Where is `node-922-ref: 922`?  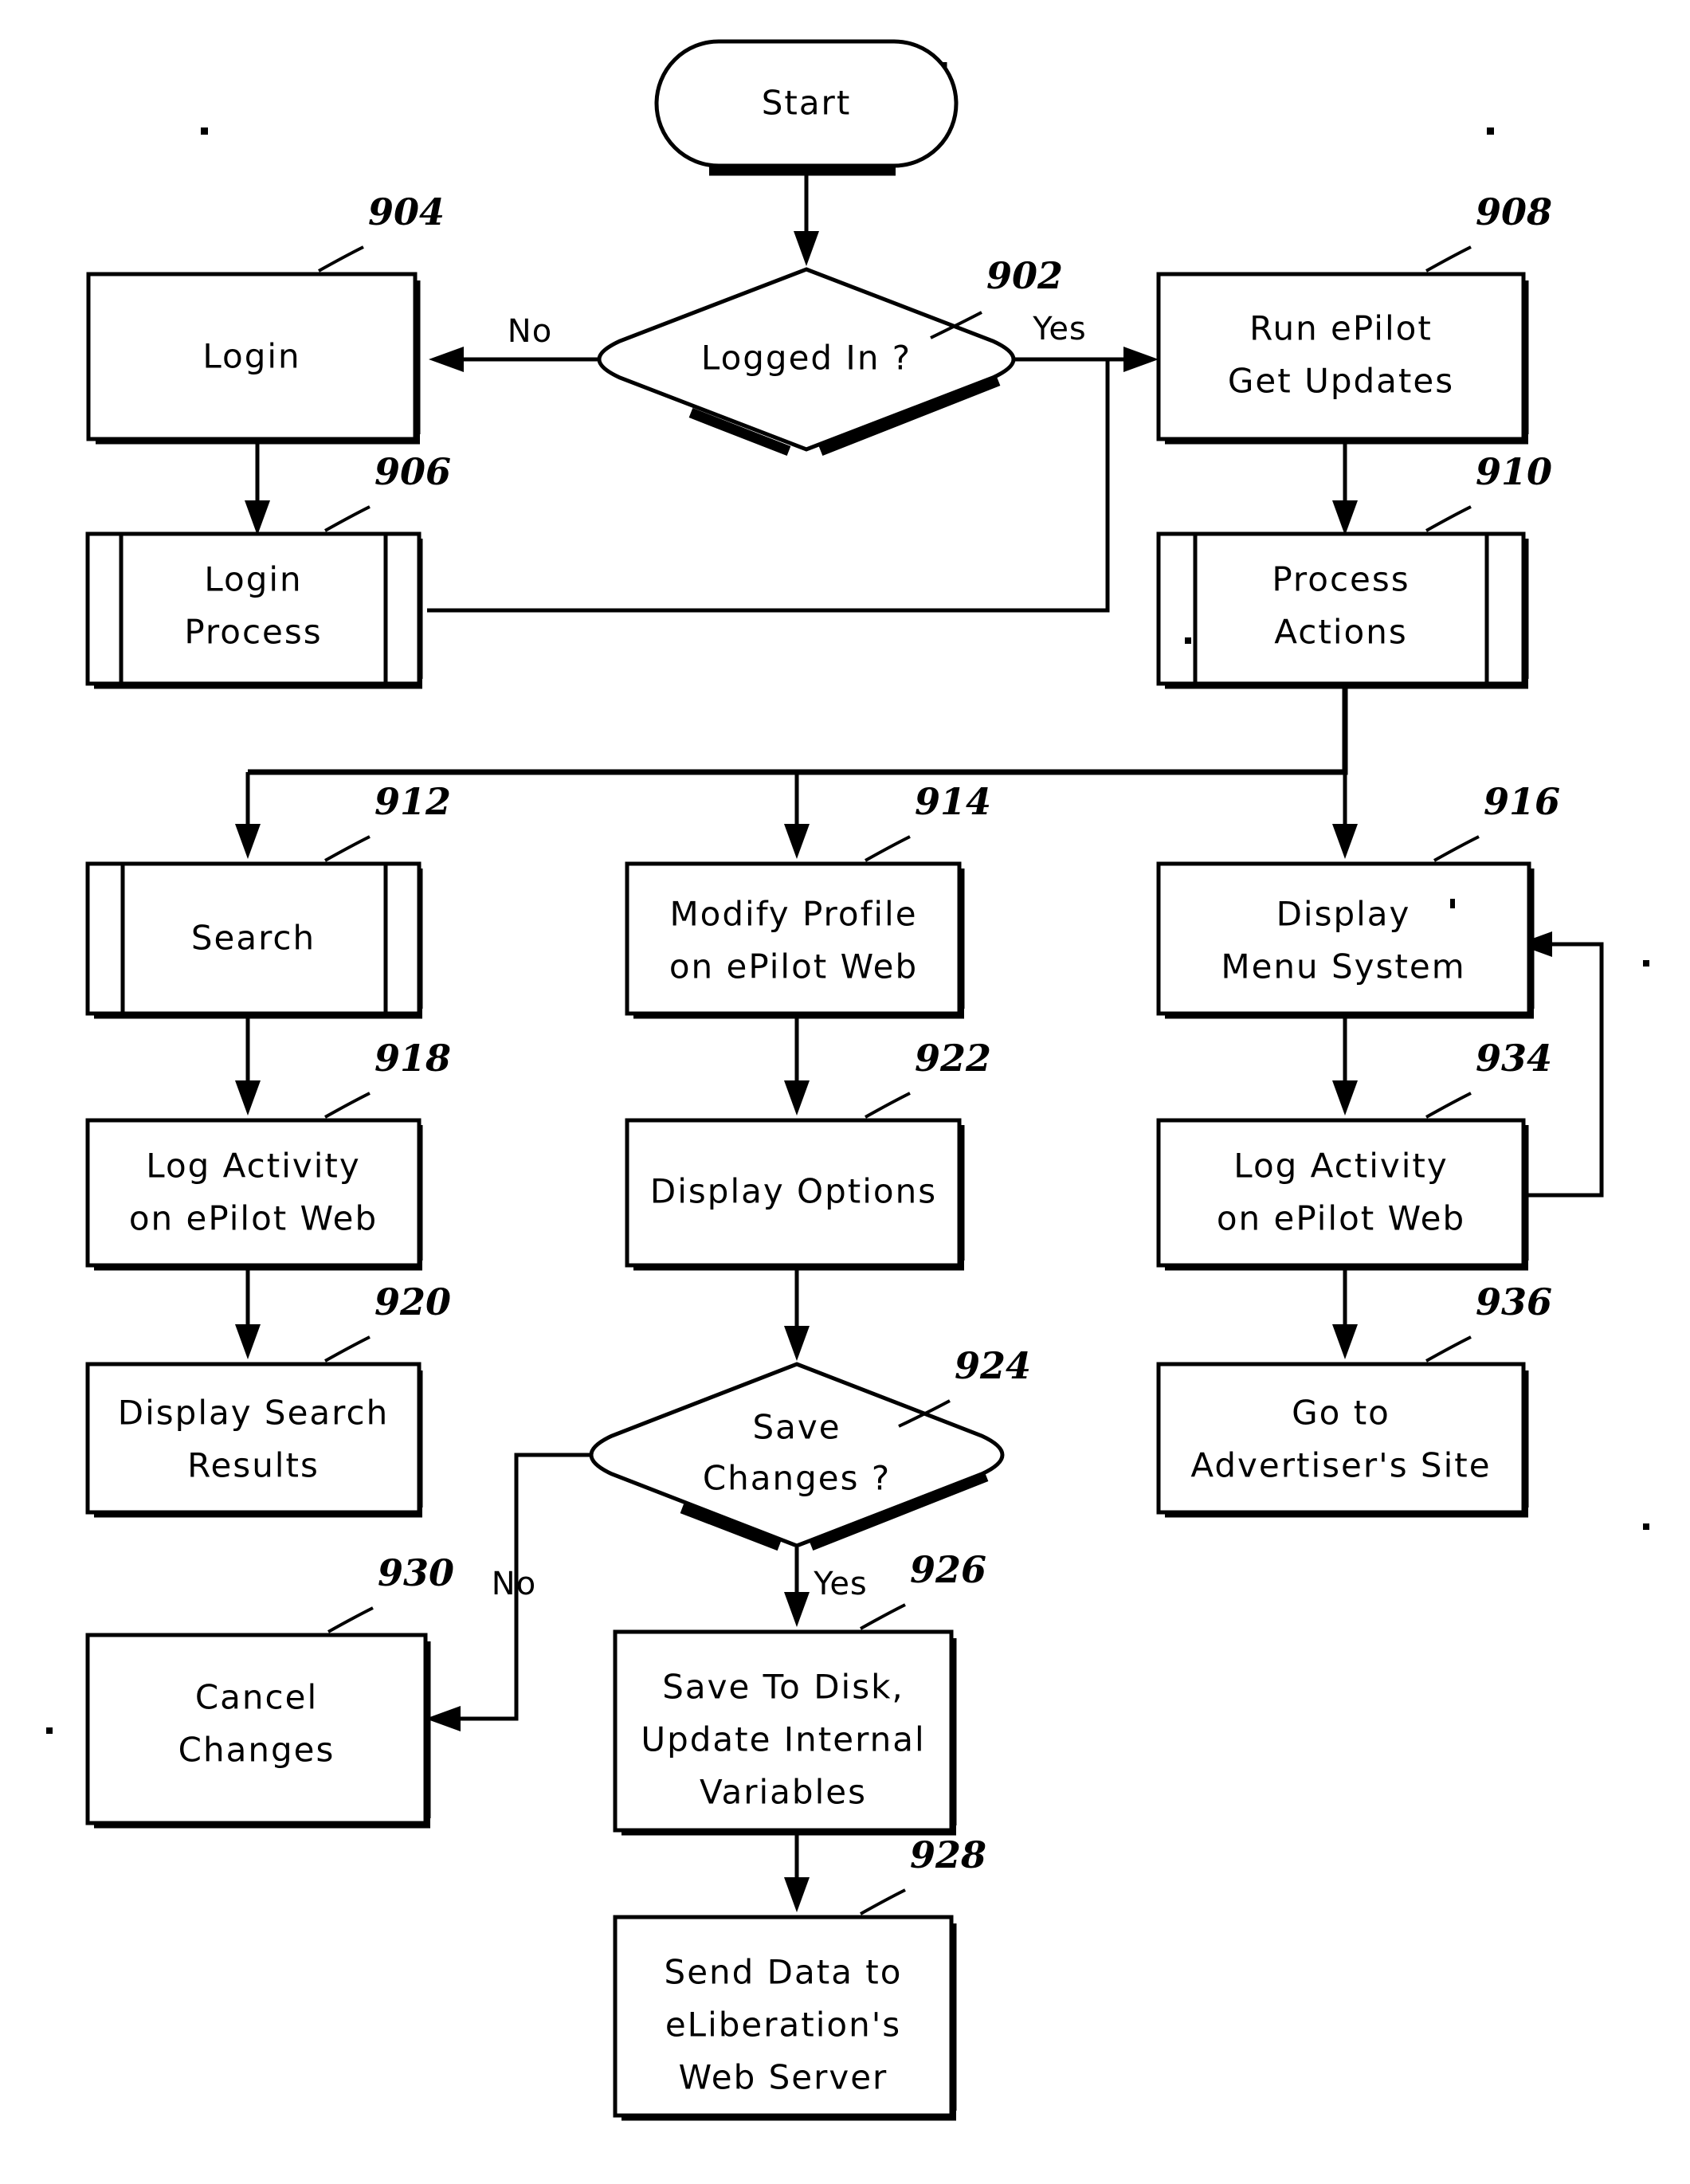 node-922-ref: 922 is located at coordinates (953, 1058).